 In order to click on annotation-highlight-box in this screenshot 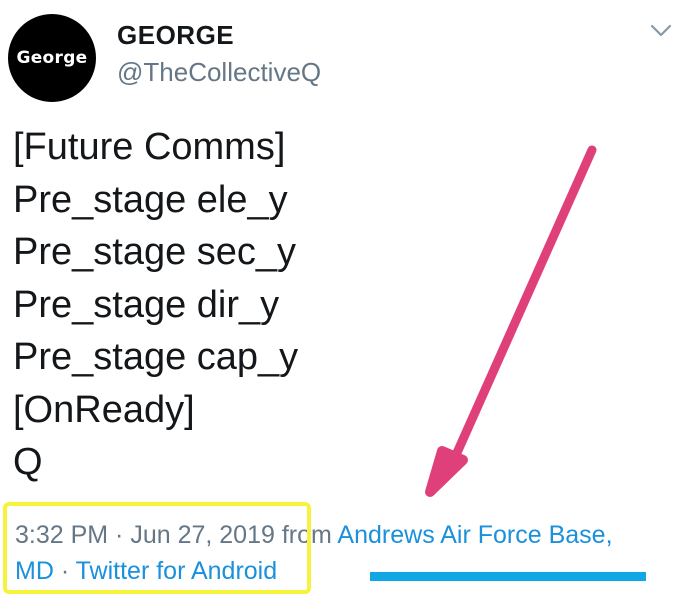, I will do `click(157, 548)`.